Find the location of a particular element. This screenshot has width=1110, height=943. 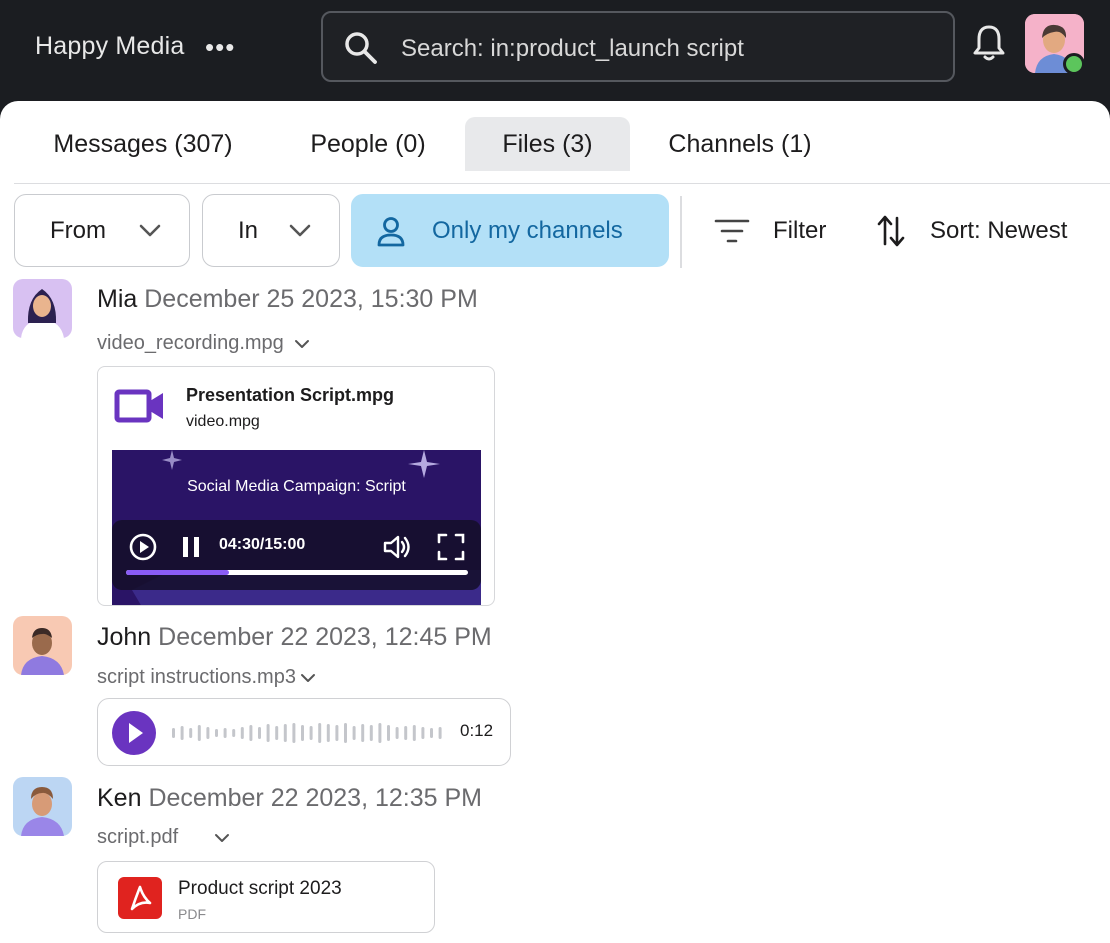

in-filter-dropdown: In is located at coordinates (271, 230).